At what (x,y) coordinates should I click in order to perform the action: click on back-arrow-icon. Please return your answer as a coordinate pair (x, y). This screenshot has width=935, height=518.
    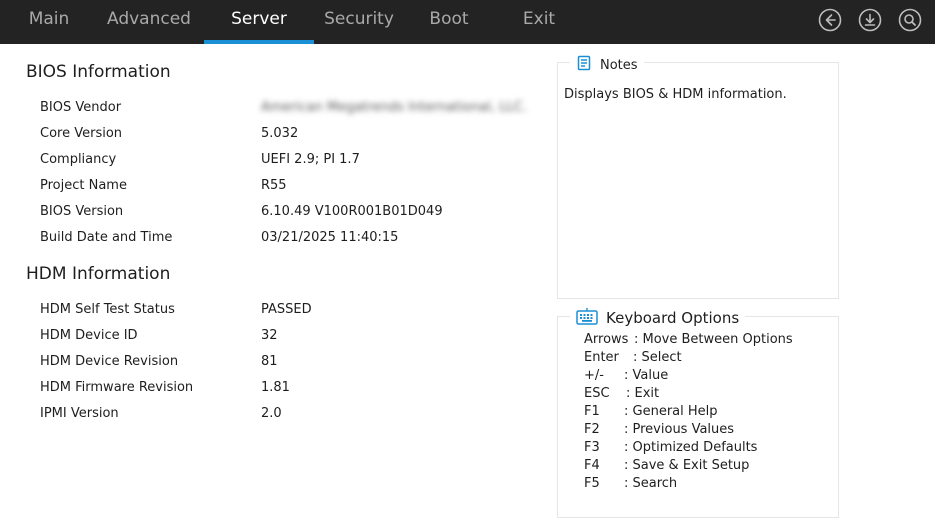
    Looking at the image, I should click on (830, 20).